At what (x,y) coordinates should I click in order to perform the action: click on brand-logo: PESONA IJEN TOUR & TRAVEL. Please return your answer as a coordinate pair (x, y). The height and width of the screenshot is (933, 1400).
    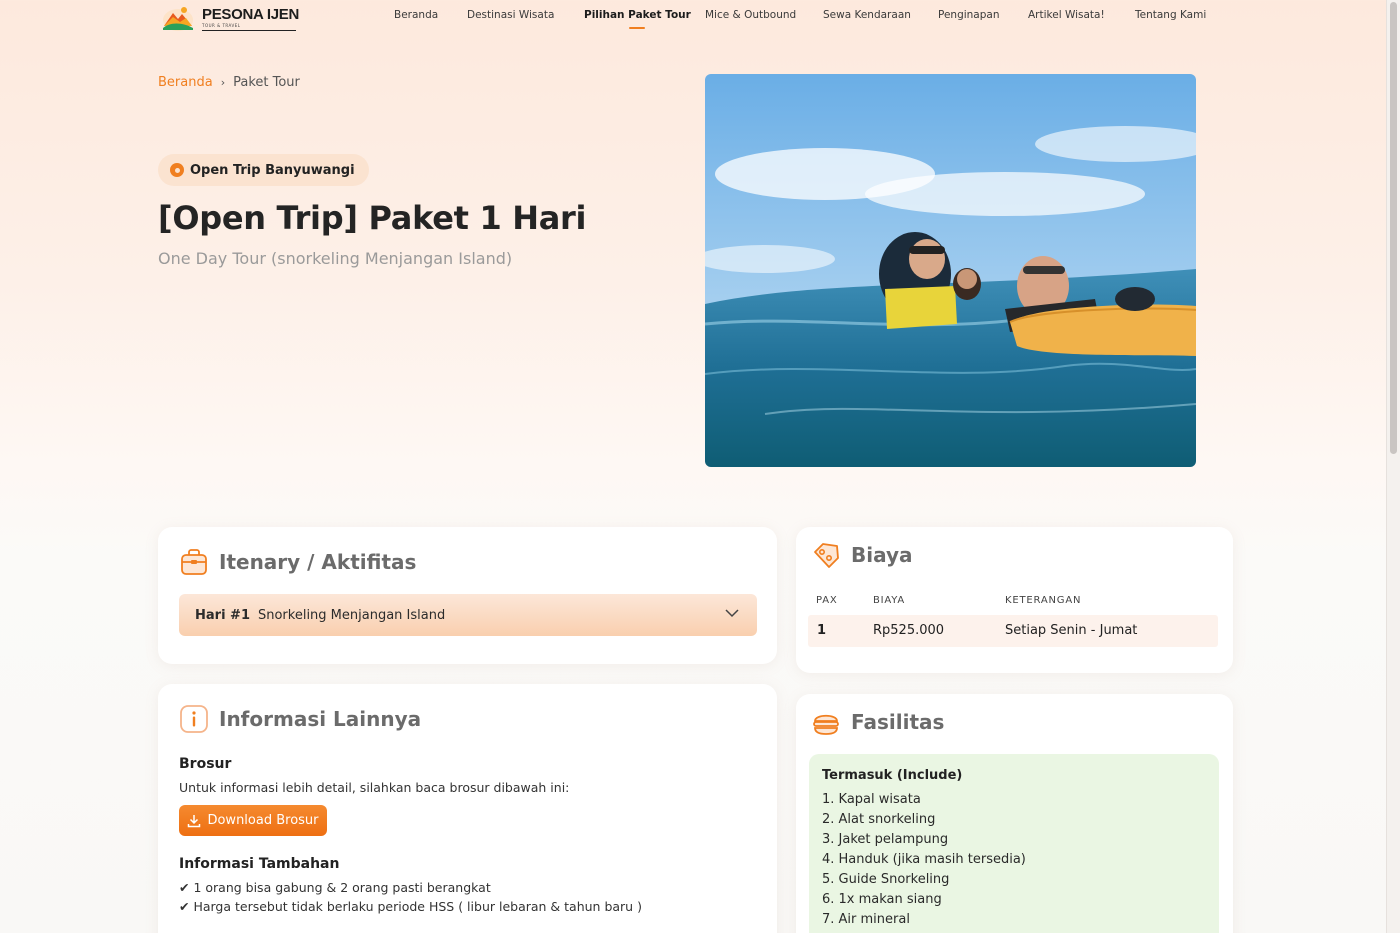
    Looking at the image, I should click on (230, 18).